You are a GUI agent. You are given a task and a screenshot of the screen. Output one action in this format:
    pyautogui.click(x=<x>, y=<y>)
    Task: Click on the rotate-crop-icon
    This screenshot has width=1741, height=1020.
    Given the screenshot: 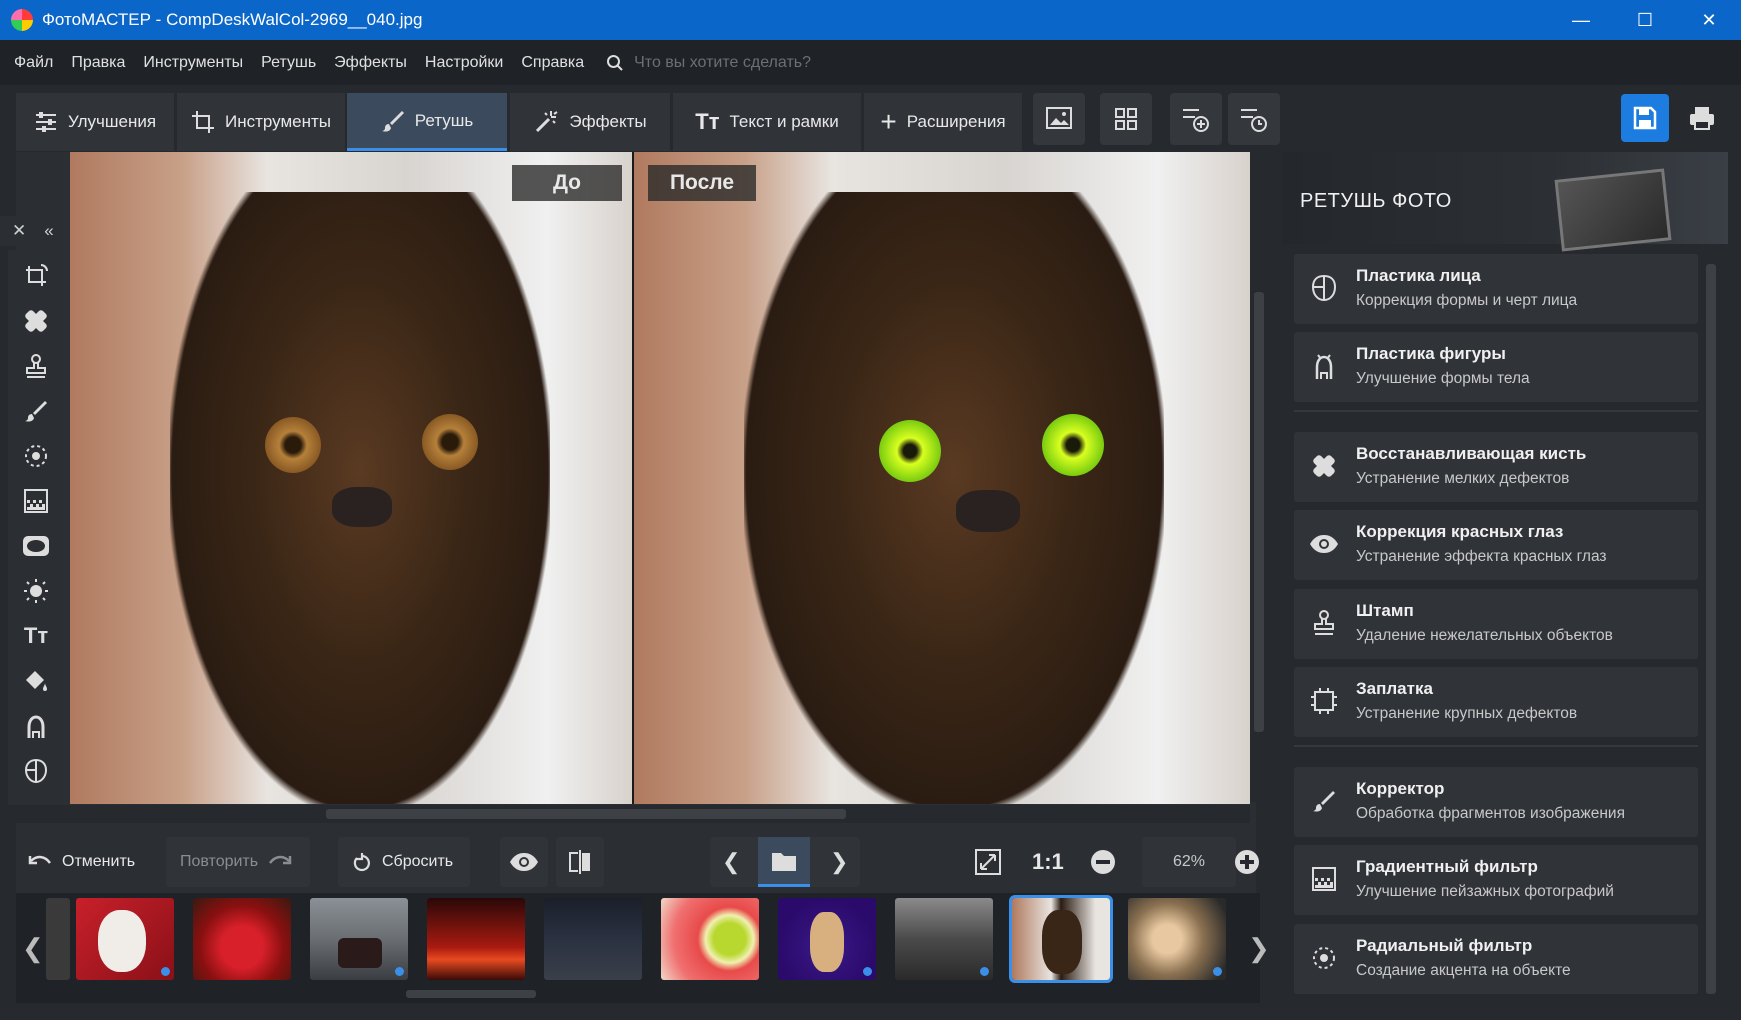 What is the action you would take?
    pyautogui.click(x=37, y=275)
    